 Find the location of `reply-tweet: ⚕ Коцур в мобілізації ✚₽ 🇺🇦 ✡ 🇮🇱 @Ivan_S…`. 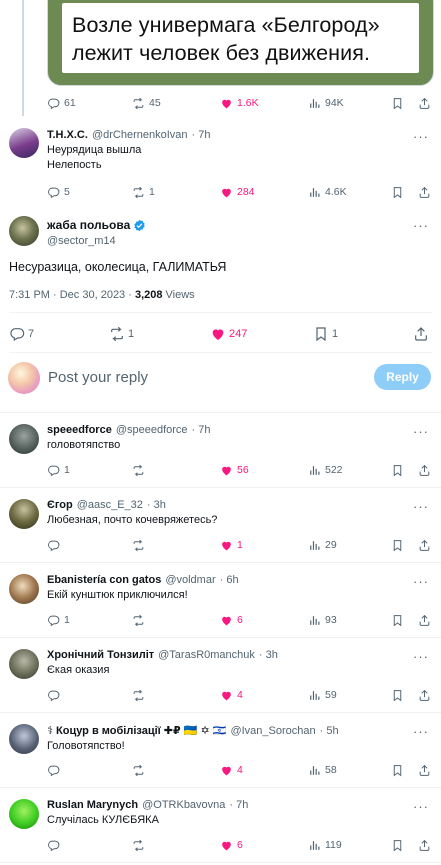

reply-tweet: ⚕ Коцур в мобілізації ✚₽ 🇺🇦 ✡ 🇮🇱 @Ivan_S… is located at coordinates (237, 739).